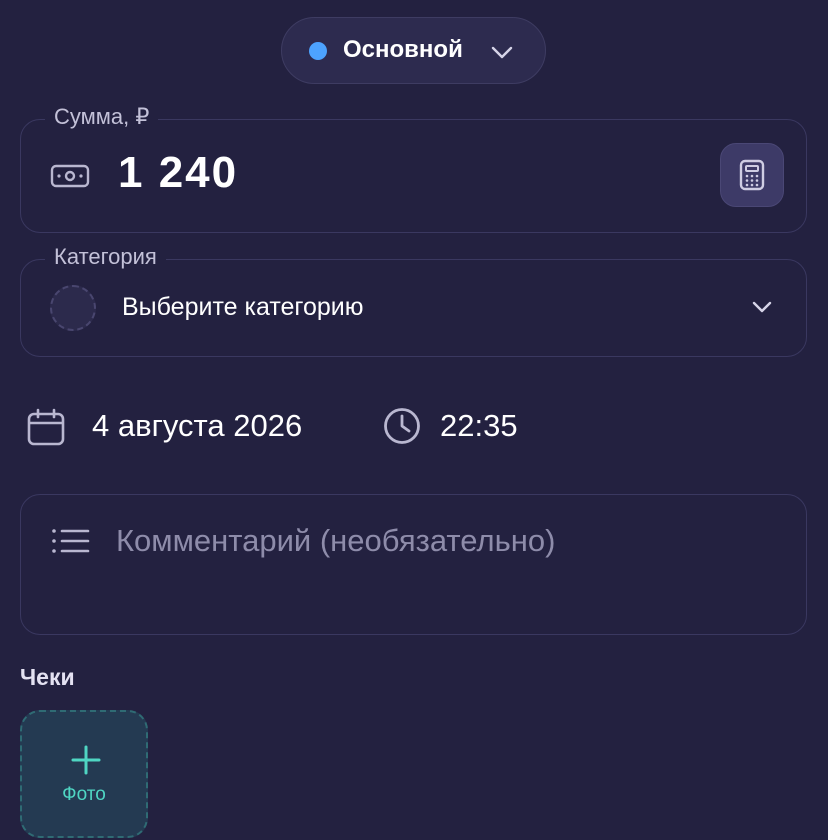 The image size is (828, 840). I want to click on calculator-icon, so click(752, 175).